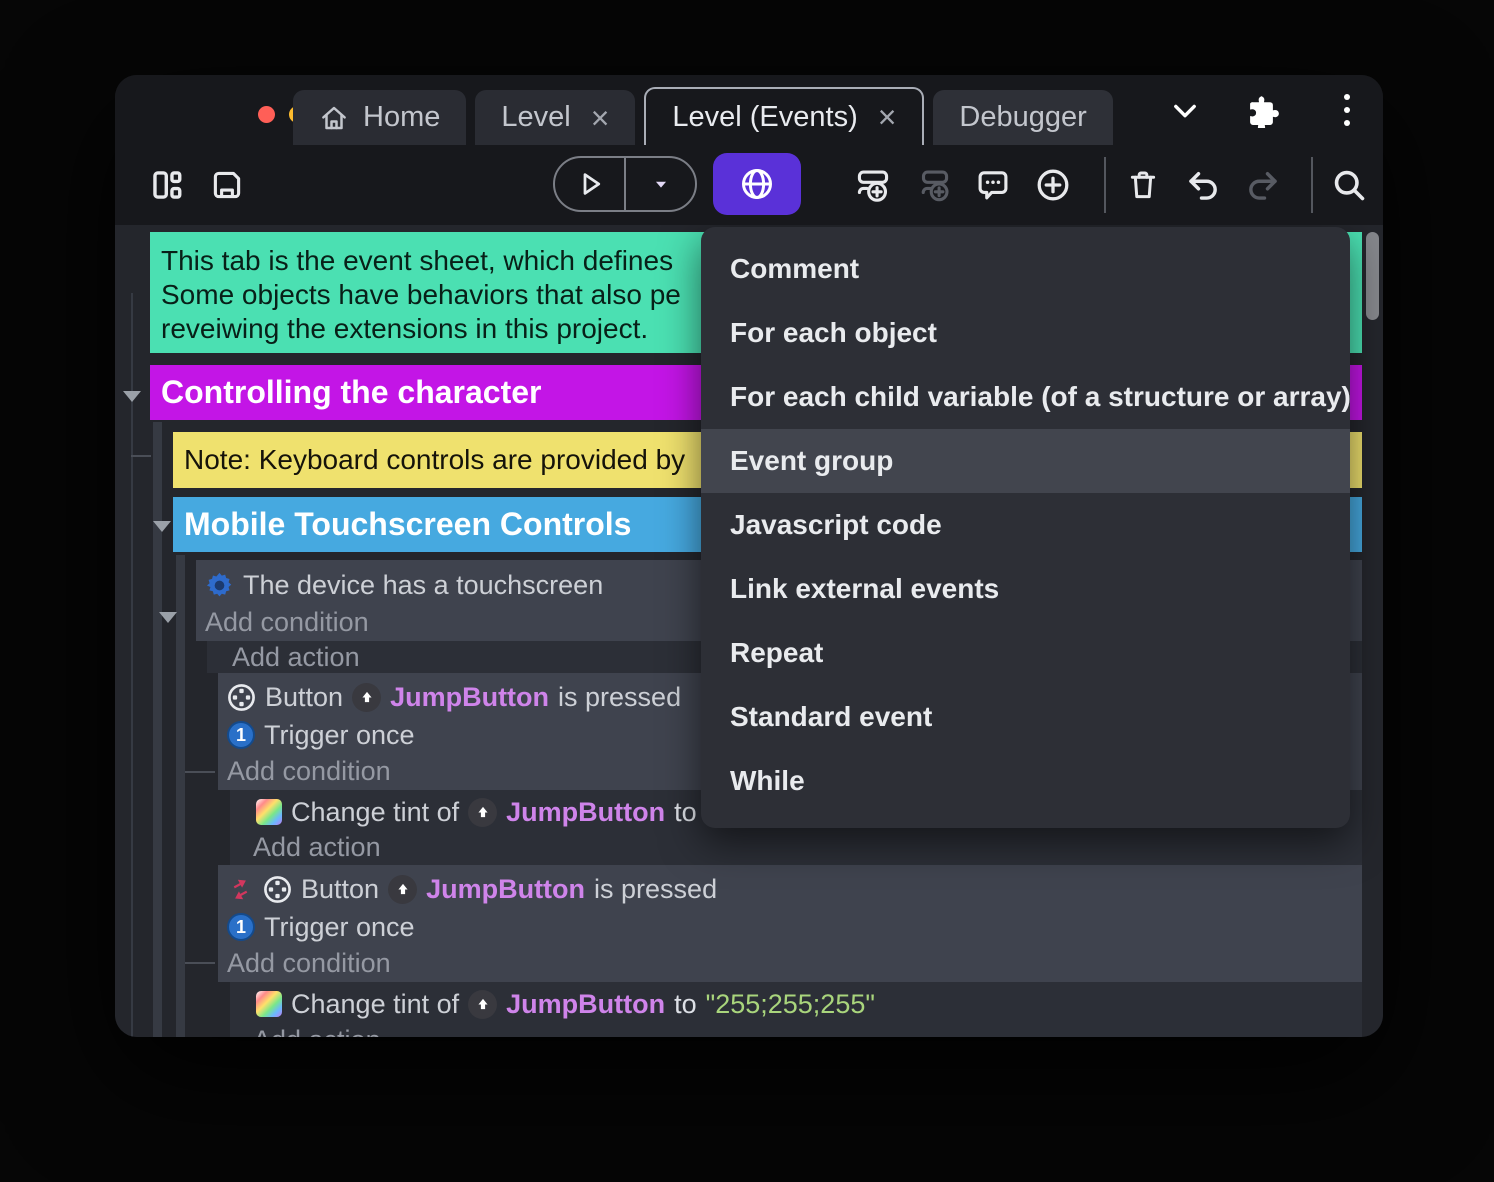  I want to click on tab-debugger: Debugger, so click(1023, 117).